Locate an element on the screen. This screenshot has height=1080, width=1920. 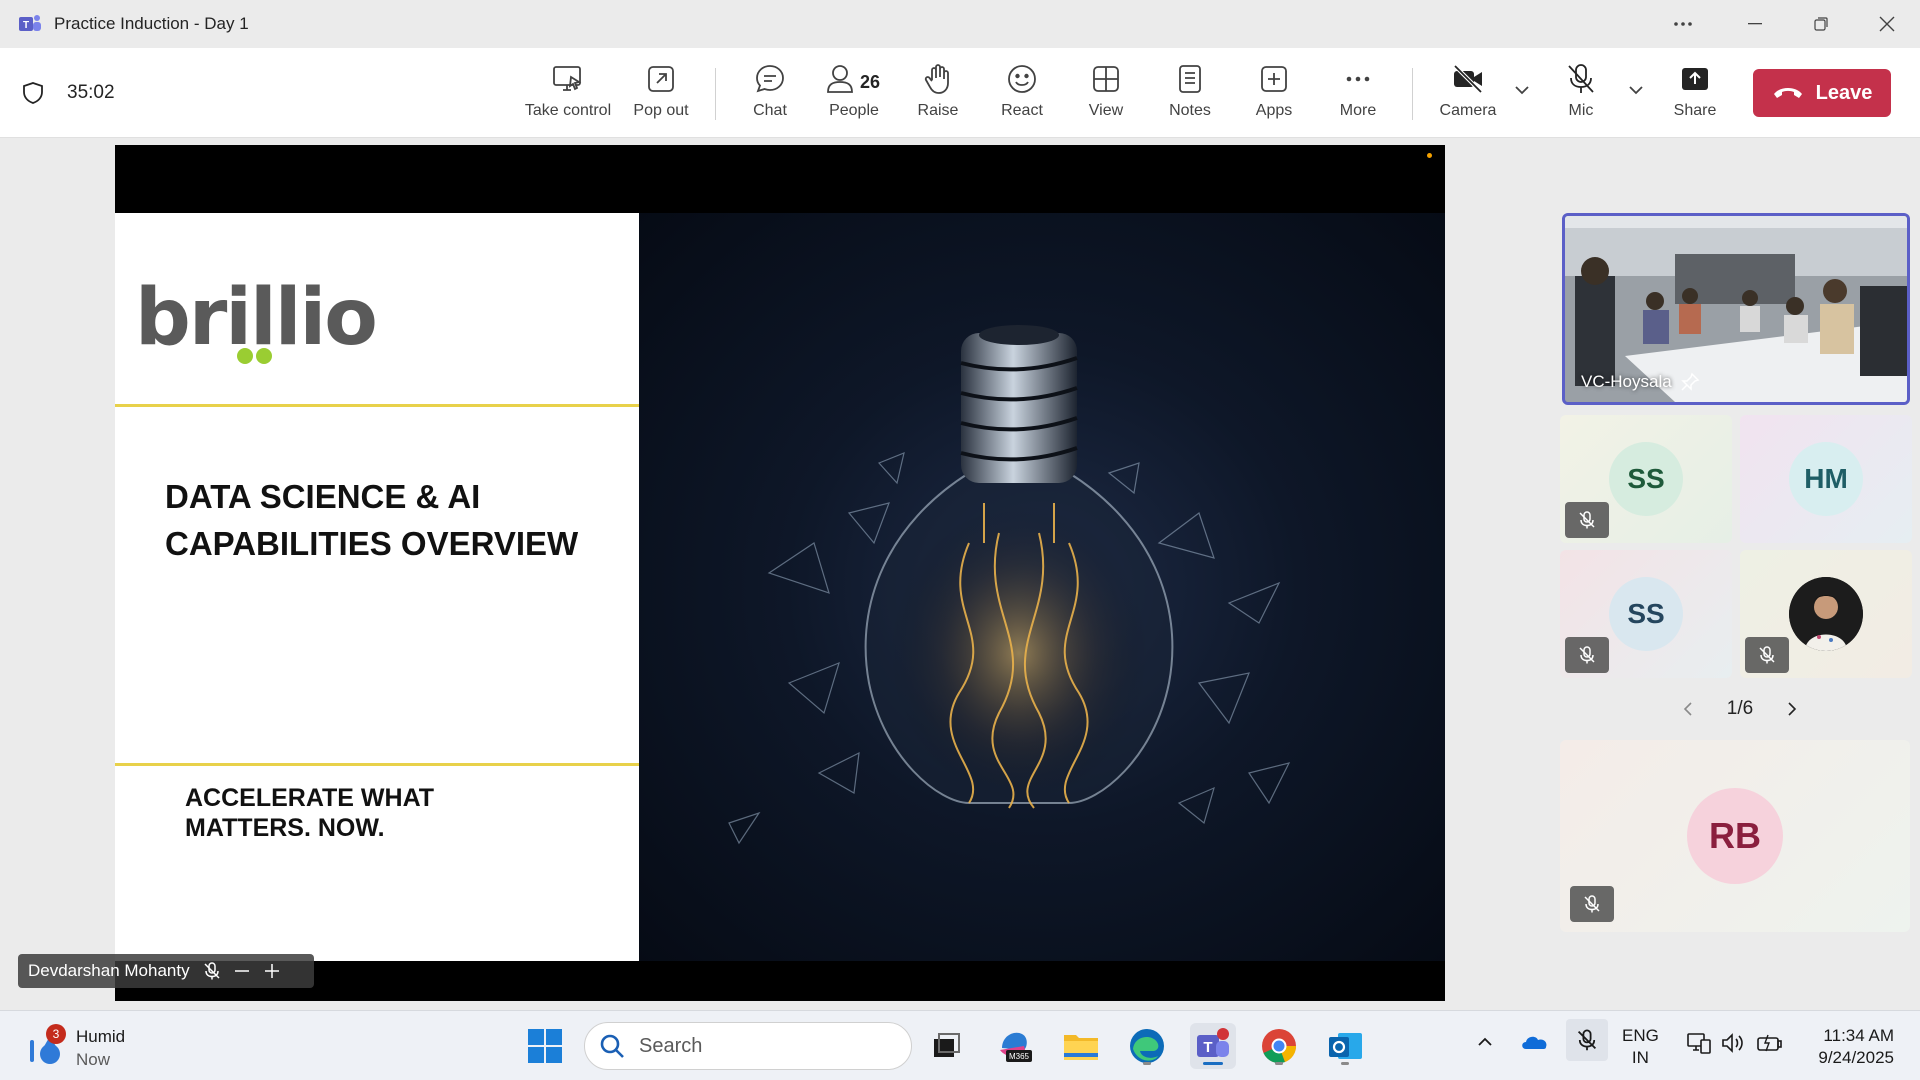
mic-options-chevron-icon is located at coordinates (1636, 90).